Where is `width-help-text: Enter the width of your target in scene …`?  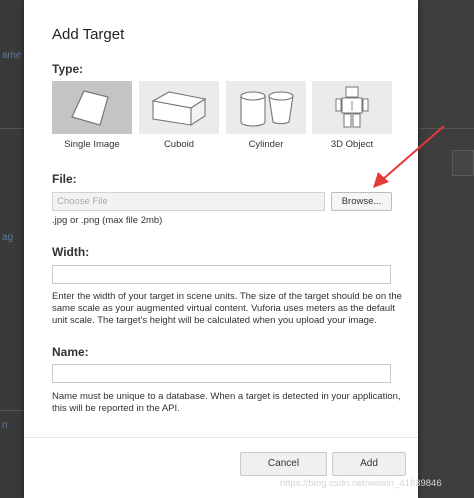
width-help-text: Enter the width of your target in scene … is located at coordinates (227, 308).